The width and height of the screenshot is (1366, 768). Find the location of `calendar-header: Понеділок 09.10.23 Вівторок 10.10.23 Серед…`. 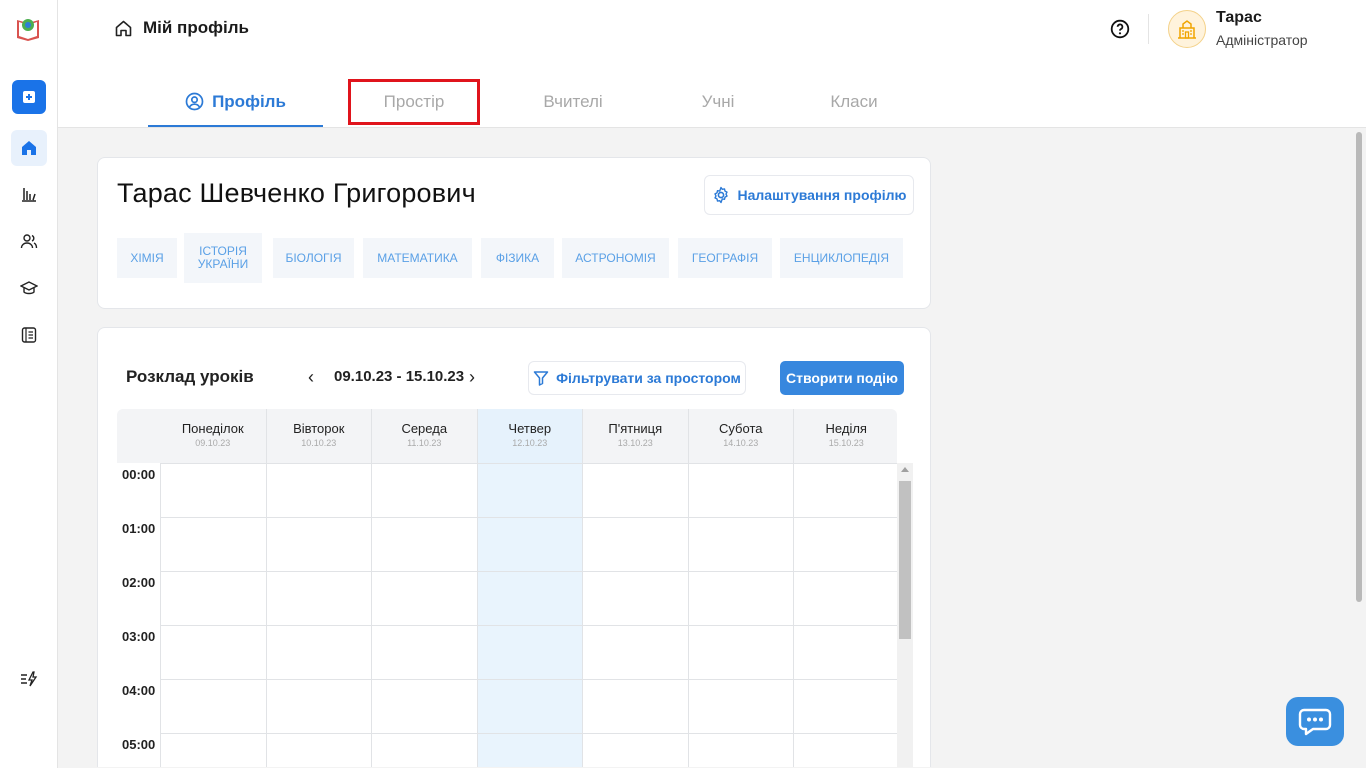

calendar-header: Понеділок 09.10.23 Вівторок 10.10.23 Серед… is located at coordinates (507, 436).